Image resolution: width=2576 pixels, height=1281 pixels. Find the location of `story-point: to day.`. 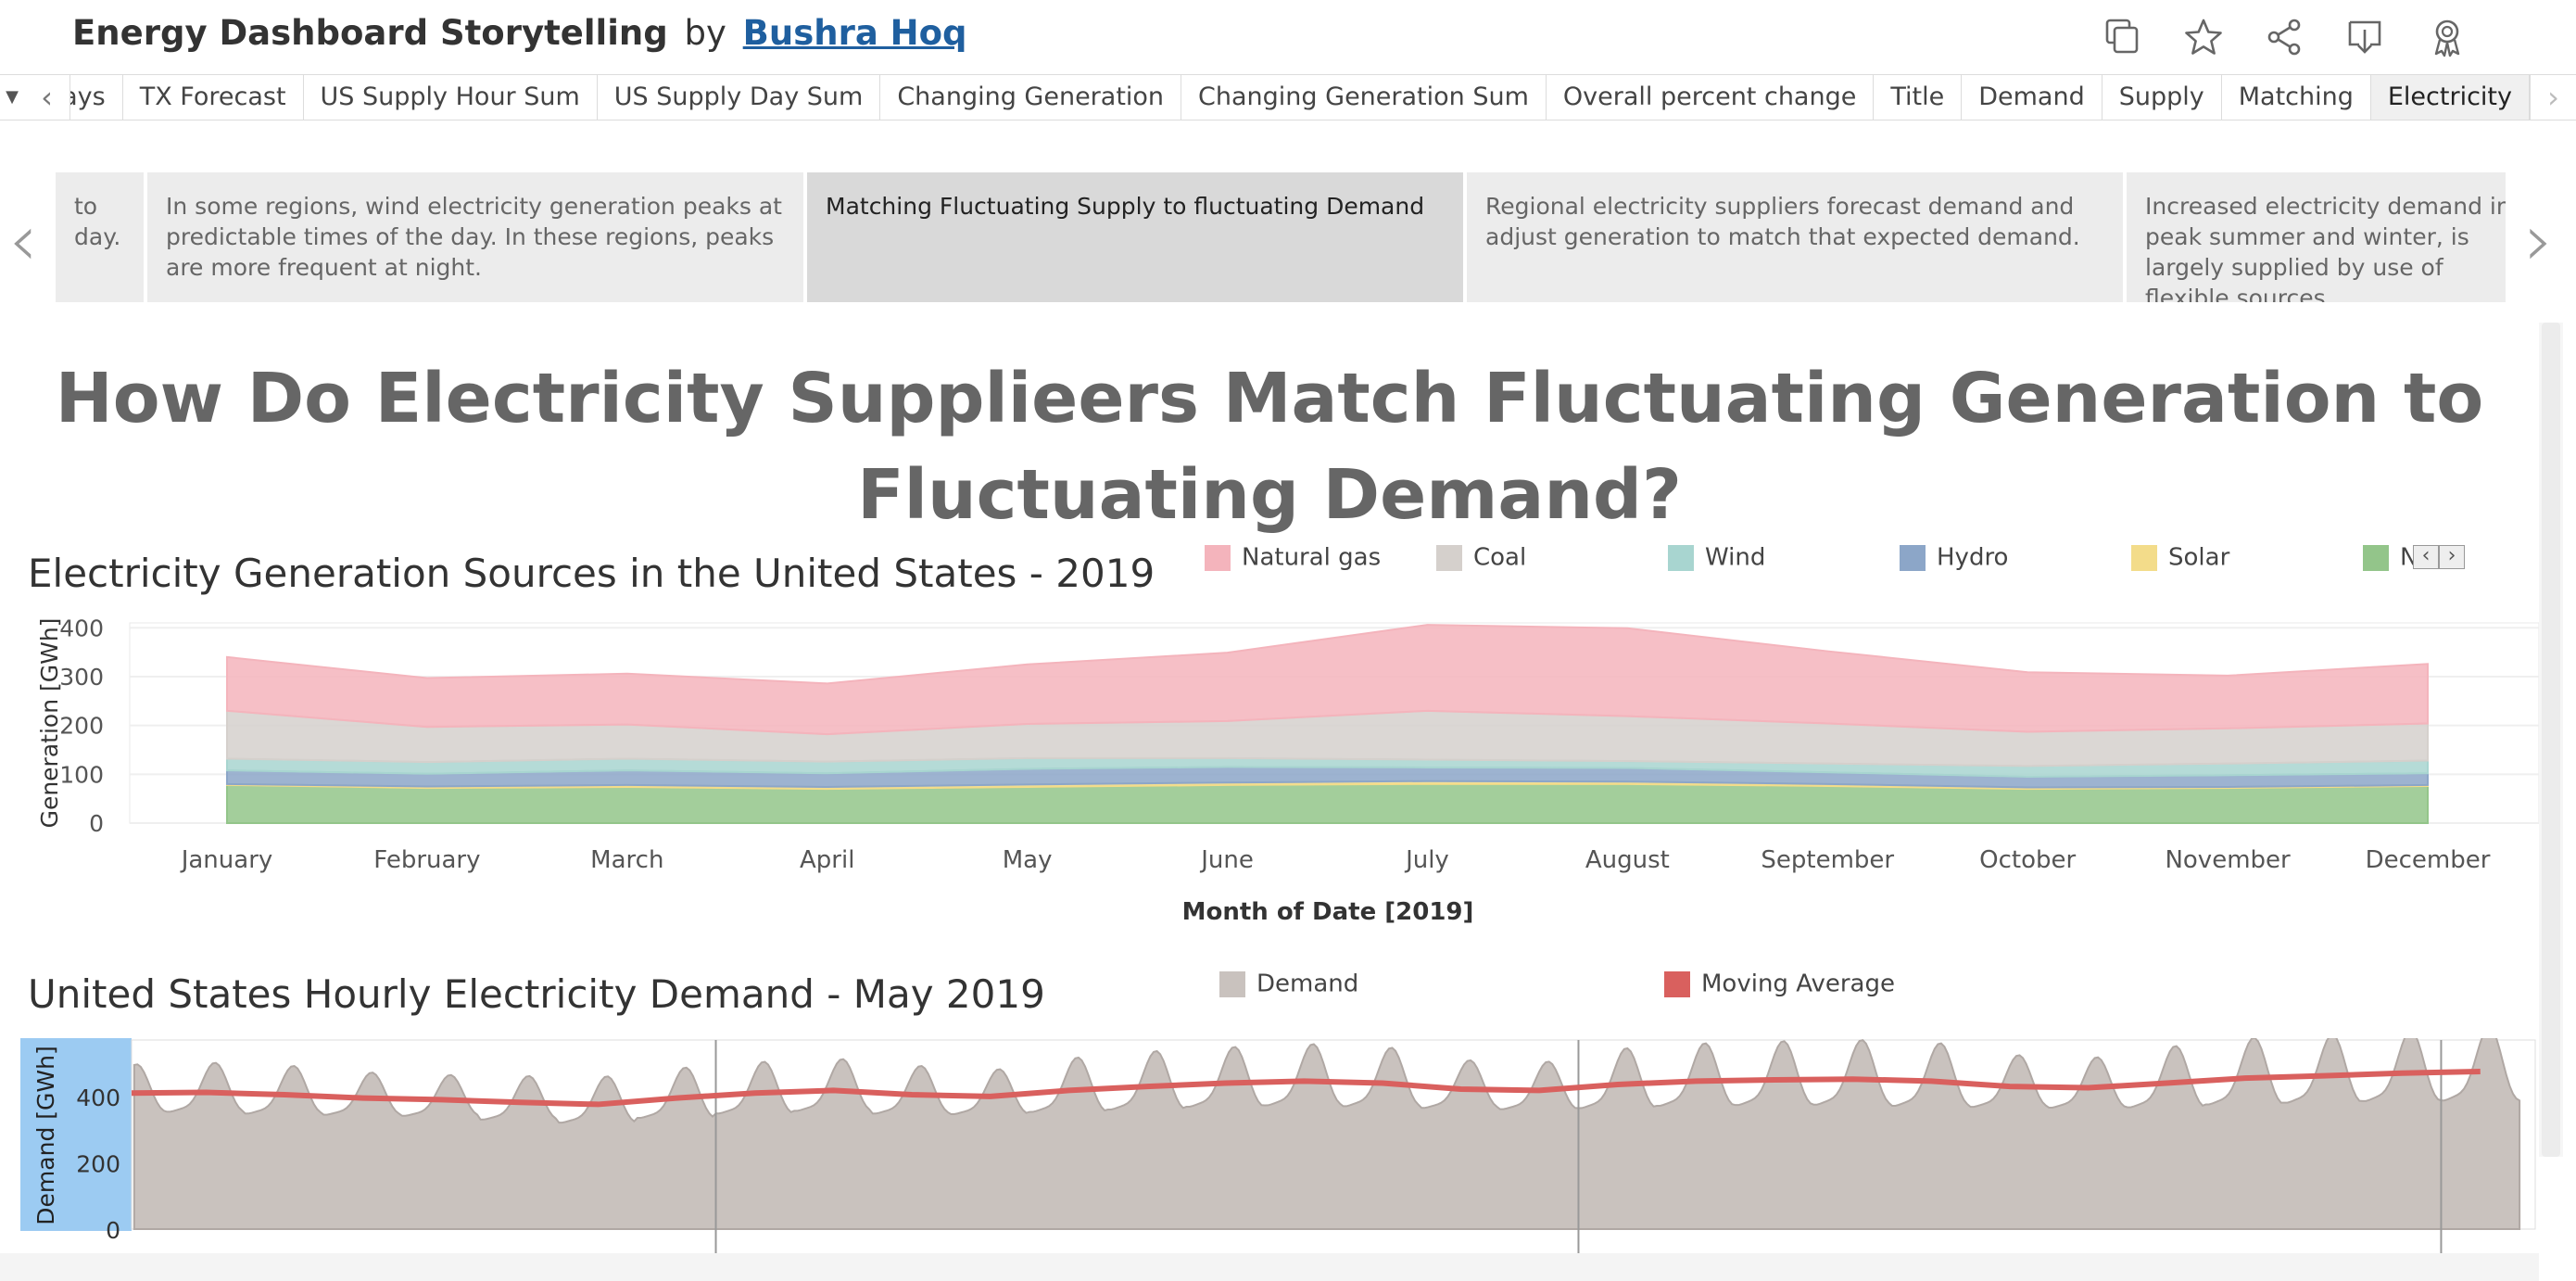

story-point: to day. is located at coordinates (100, 237).